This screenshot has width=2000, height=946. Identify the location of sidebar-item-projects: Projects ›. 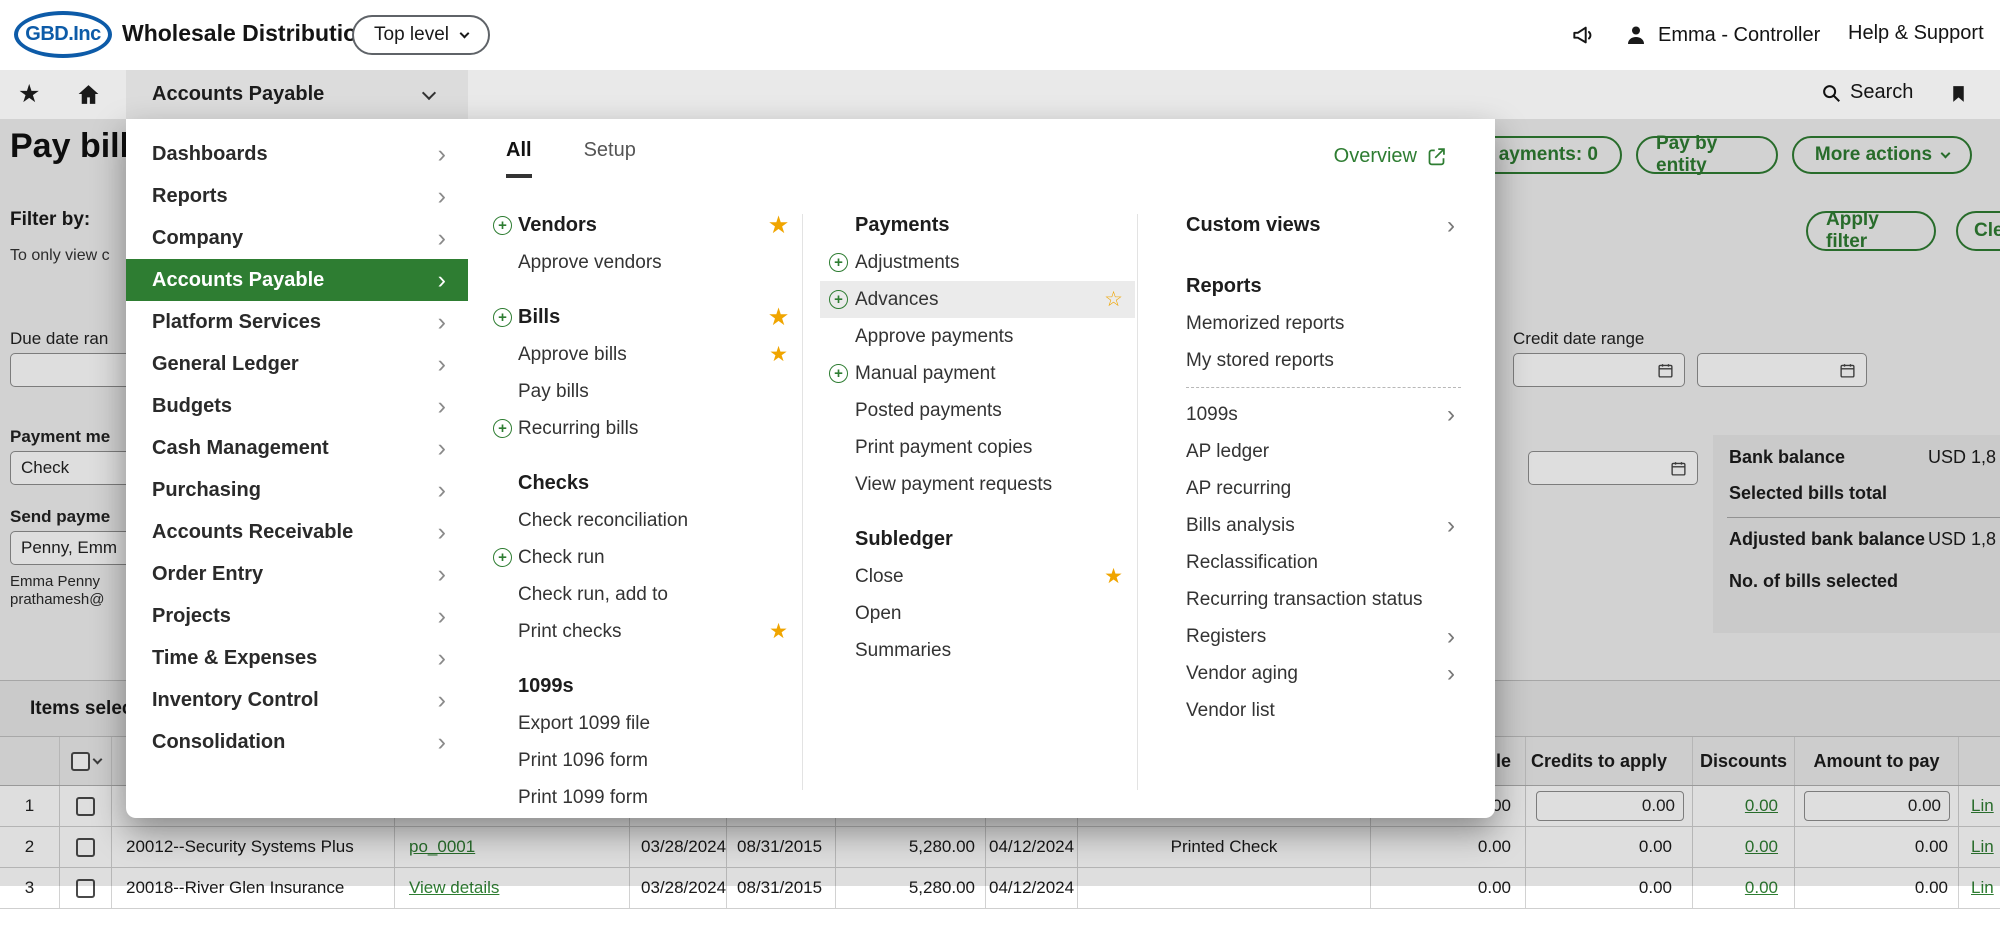
(297, 616).